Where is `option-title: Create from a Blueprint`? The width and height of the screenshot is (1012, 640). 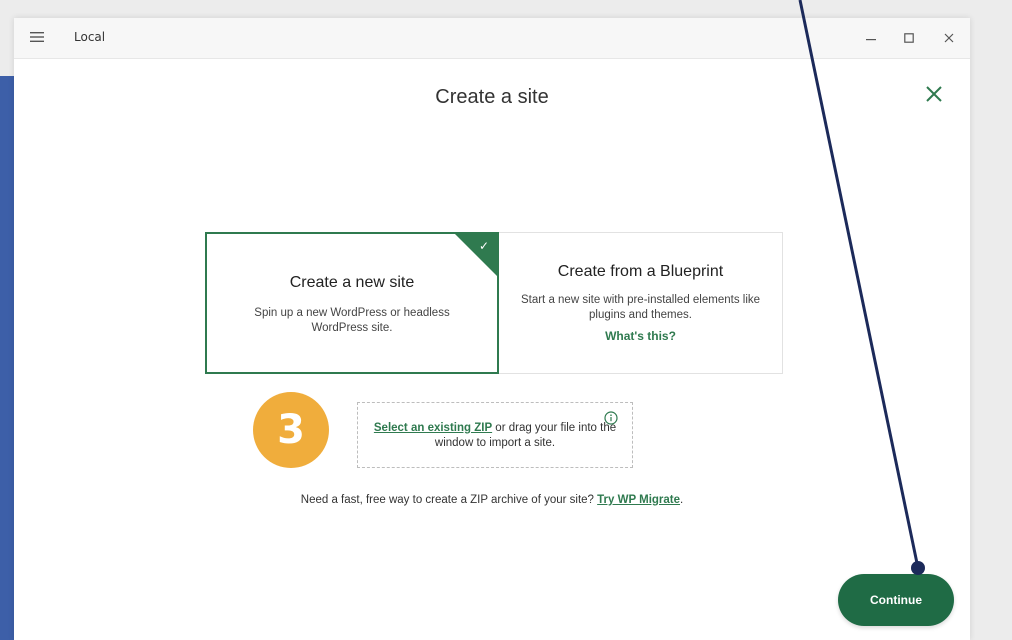 option-title: Create from a Blueprint is located at coordinates (640, 271).